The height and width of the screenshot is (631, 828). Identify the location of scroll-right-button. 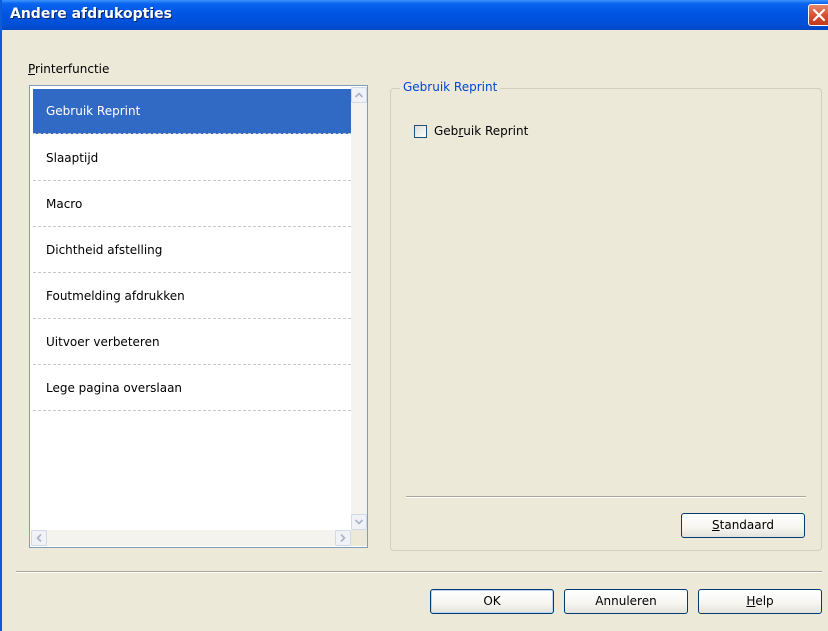
(343, 538).